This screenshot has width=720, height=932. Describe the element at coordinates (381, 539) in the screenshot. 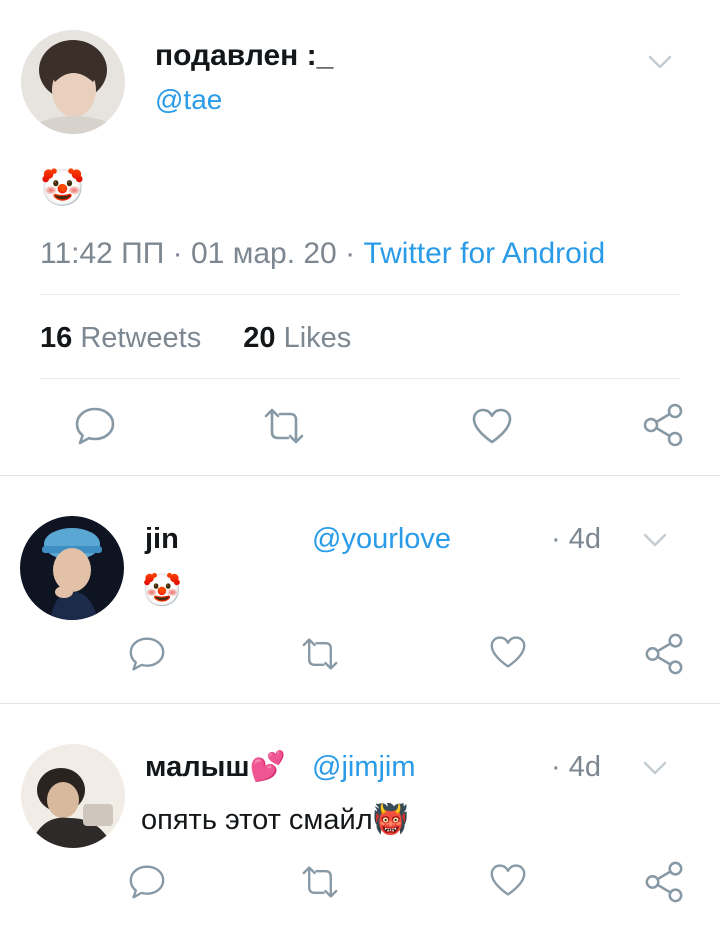

I see `handle: @yourlove` at that location.